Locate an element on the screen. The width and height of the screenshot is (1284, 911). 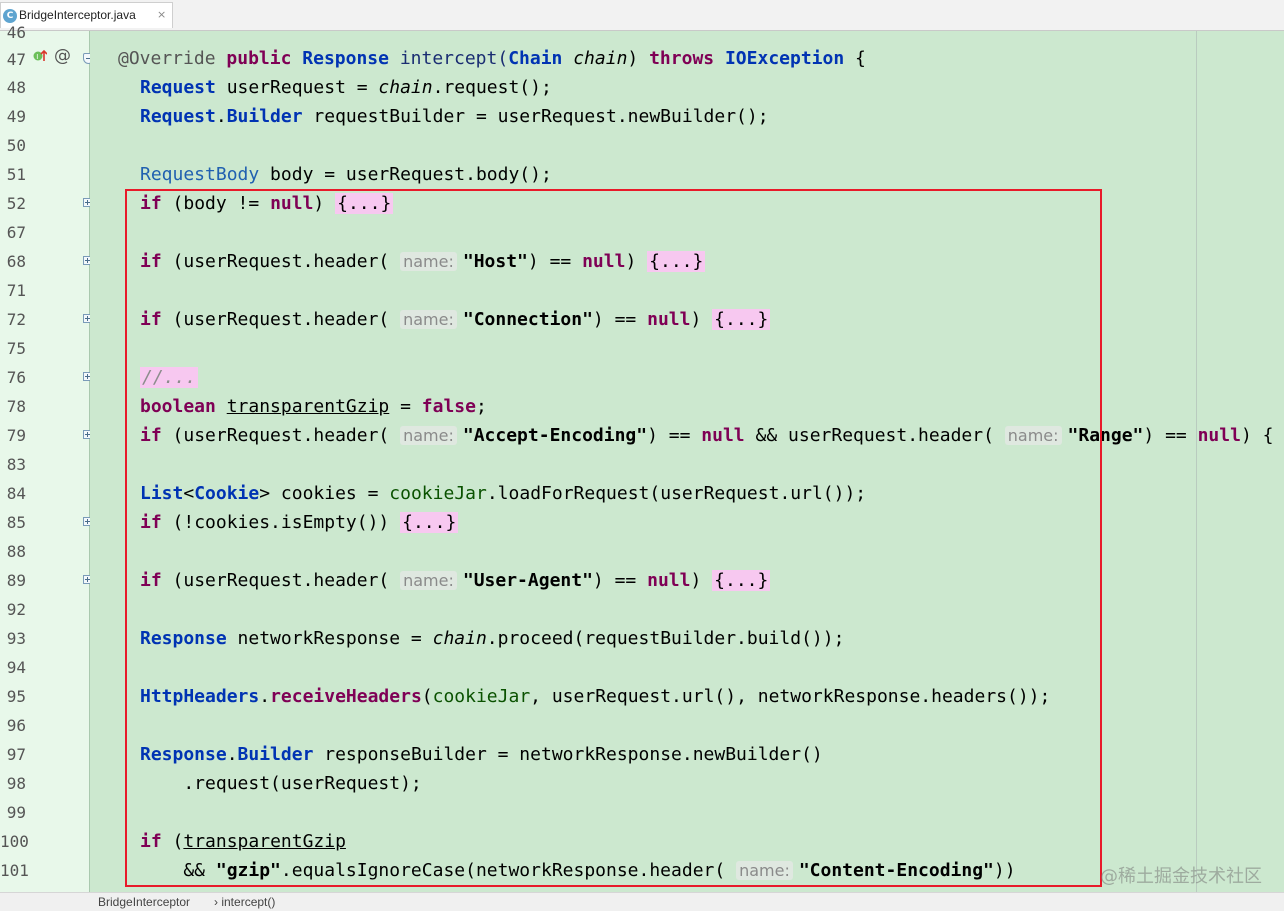
tab-label: BridgeInterceptor.java is located at coordinates (77, 15).